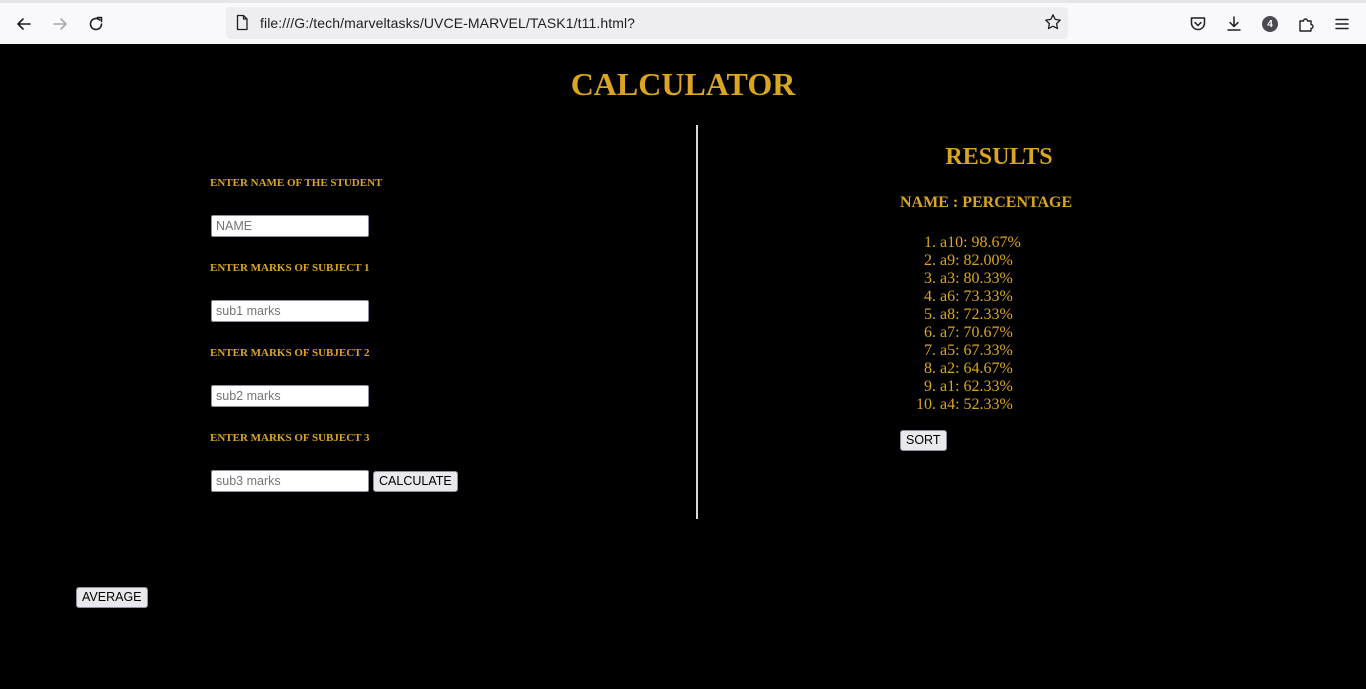  Describe the element at coordinates (980, 261) in the screenshot. I see `list-item: a9: 82.00%` at that location.